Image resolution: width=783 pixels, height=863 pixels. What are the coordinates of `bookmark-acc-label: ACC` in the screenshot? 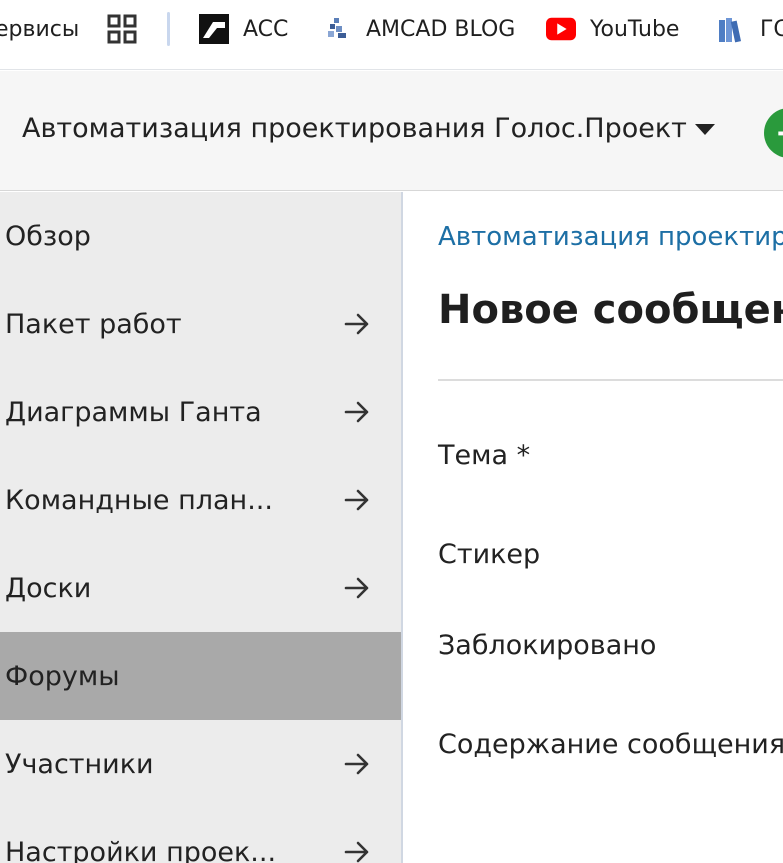 It's located at (266, 29).